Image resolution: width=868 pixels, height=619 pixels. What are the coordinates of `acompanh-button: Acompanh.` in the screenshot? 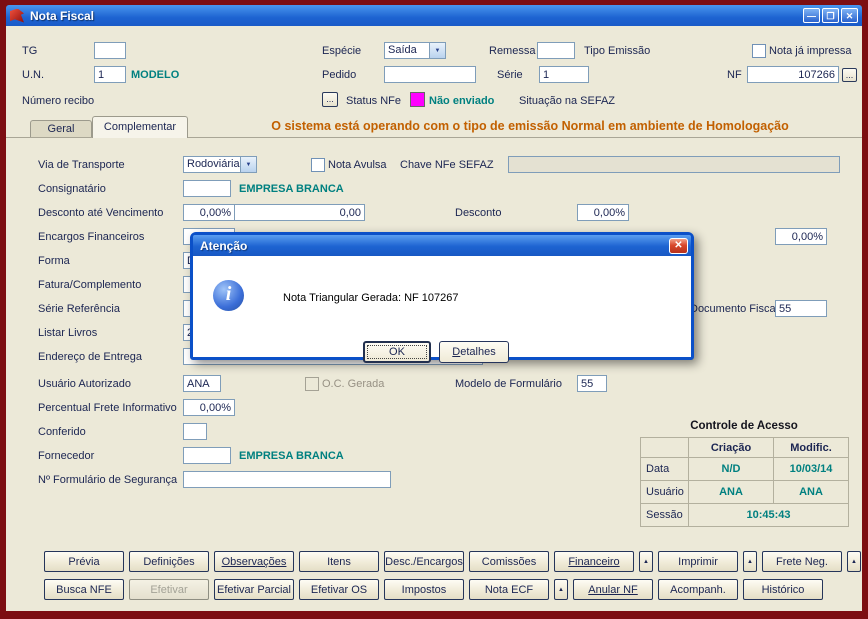 It's located at (698, 589).